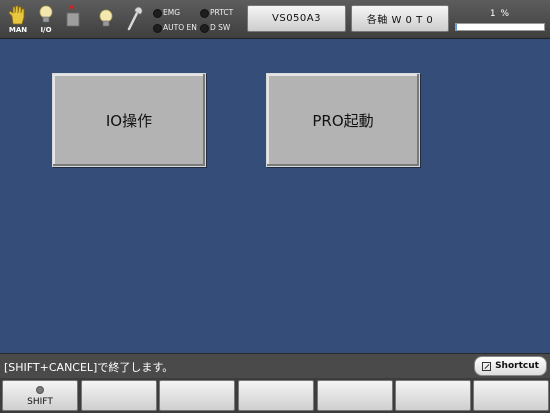  I want to click on function-key-f4, so click(276, 395).